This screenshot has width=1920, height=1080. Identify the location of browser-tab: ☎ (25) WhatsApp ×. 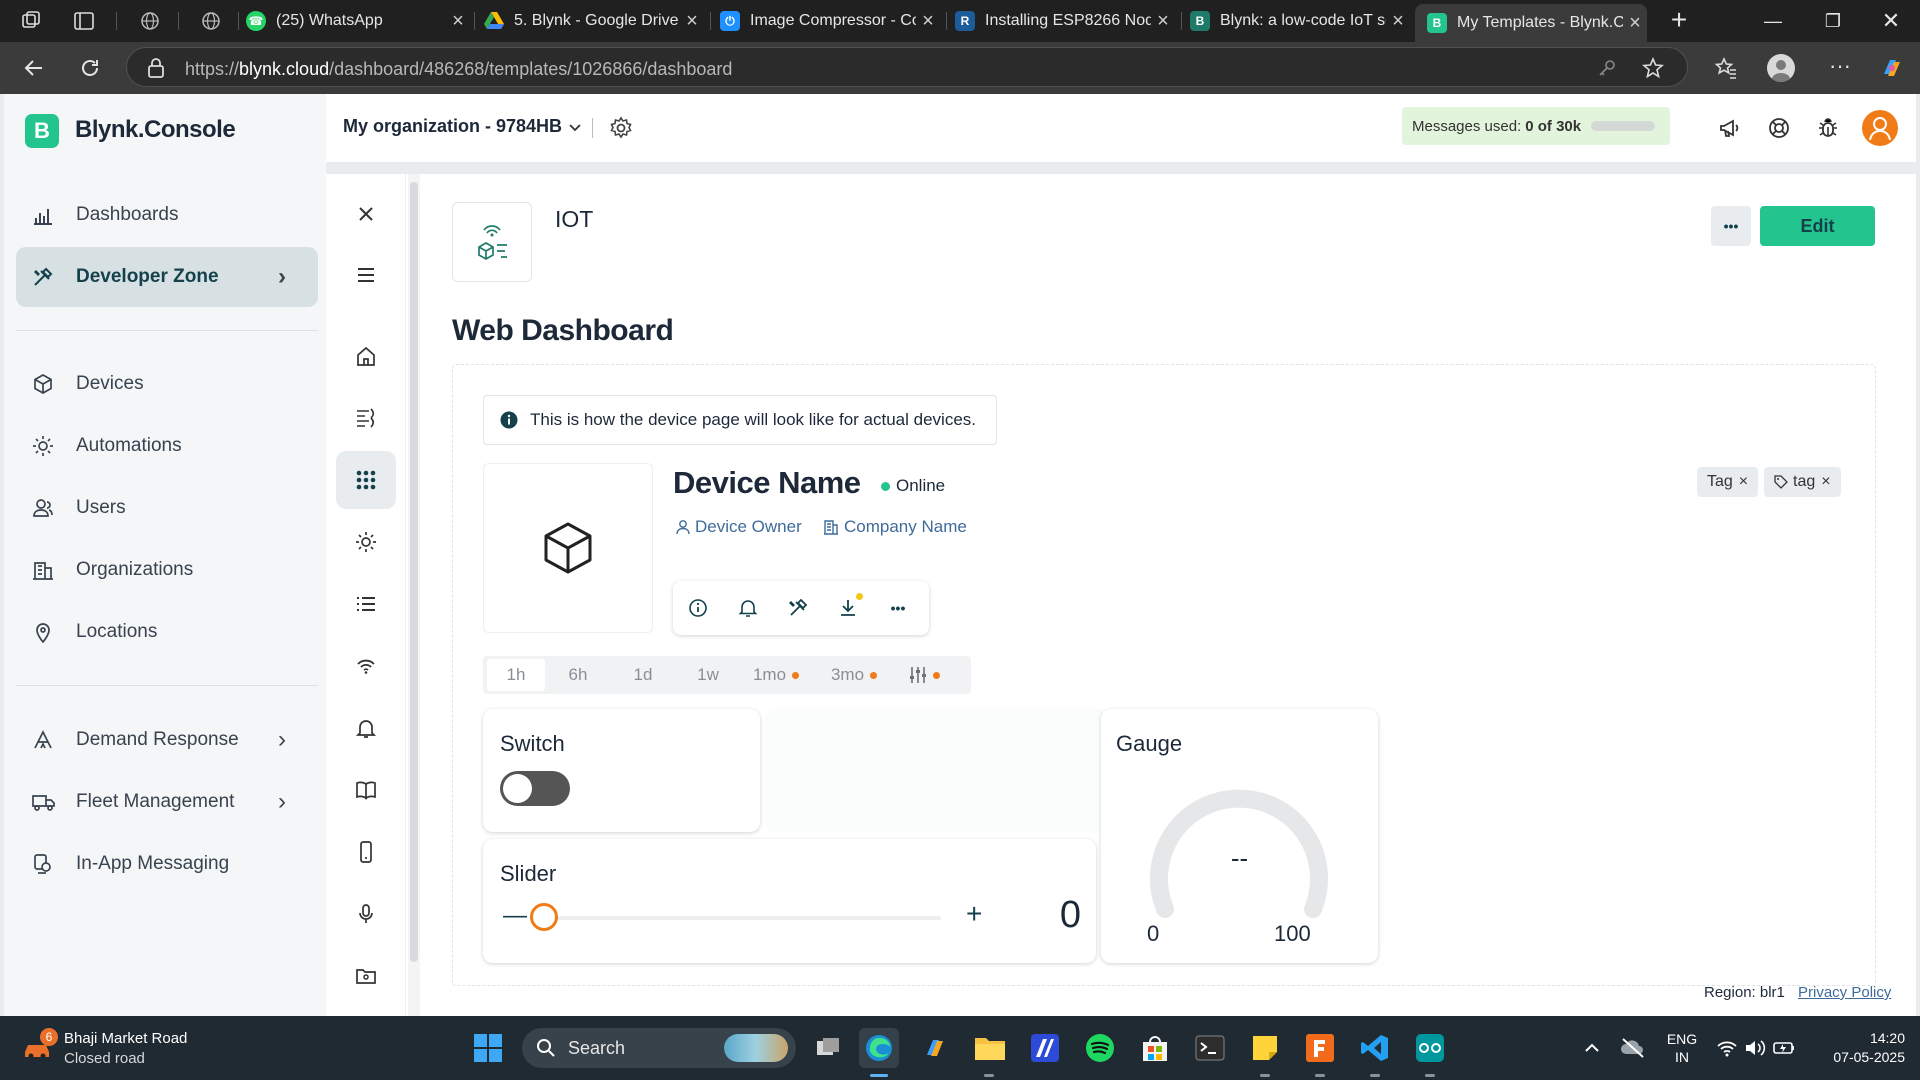
(358, 21).